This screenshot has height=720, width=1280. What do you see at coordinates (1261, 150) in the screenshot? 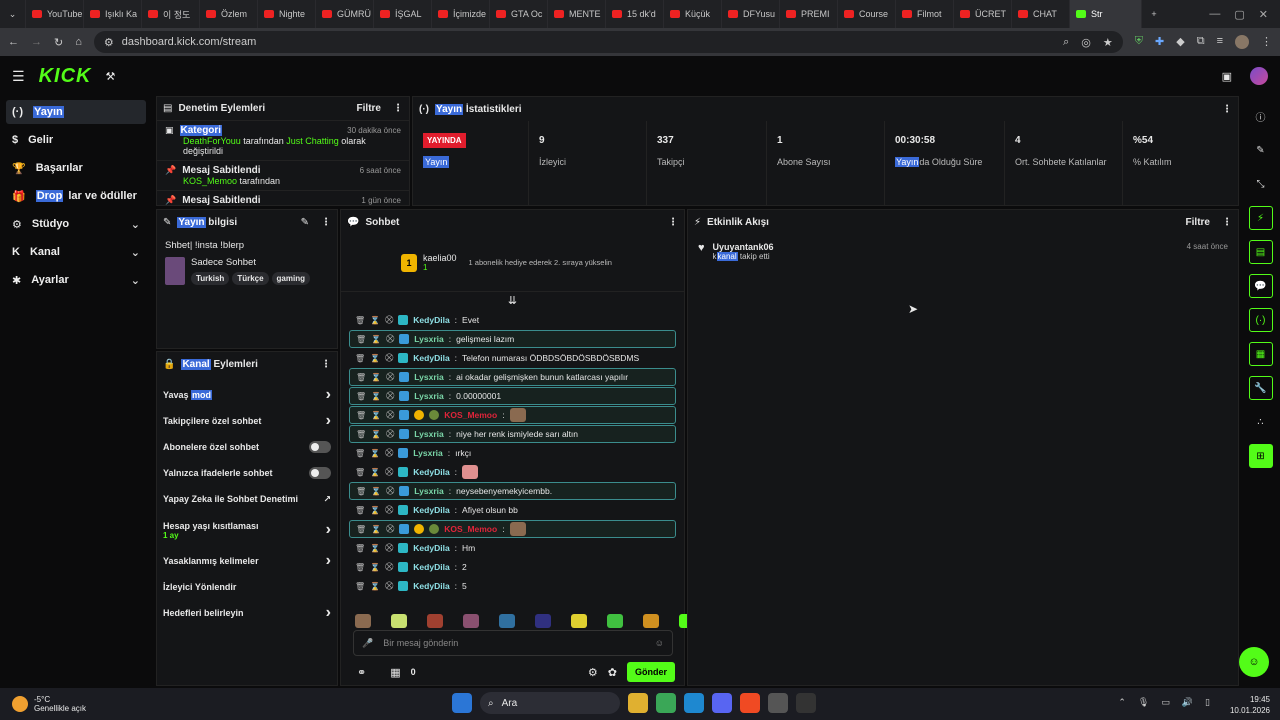
I see `edit-icon: ✎` at bounding box center [1261, 150].